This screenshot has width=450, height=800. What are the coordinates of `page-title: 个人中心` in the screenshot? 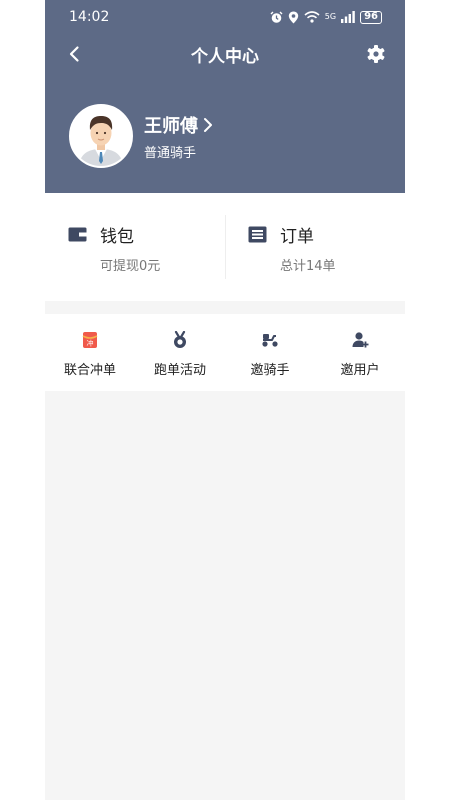 It's located at (225, 56).